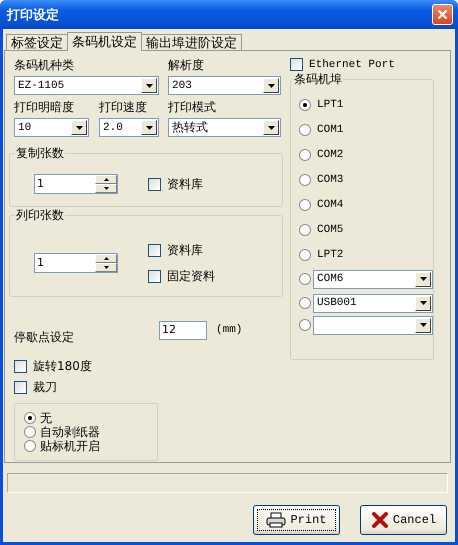 The width and height of the screenshot is (458, 545). What do you see at coordinates (330, 204) in the screenshot?
I see `radio-label: COM4` at bounding box center [330, 204].